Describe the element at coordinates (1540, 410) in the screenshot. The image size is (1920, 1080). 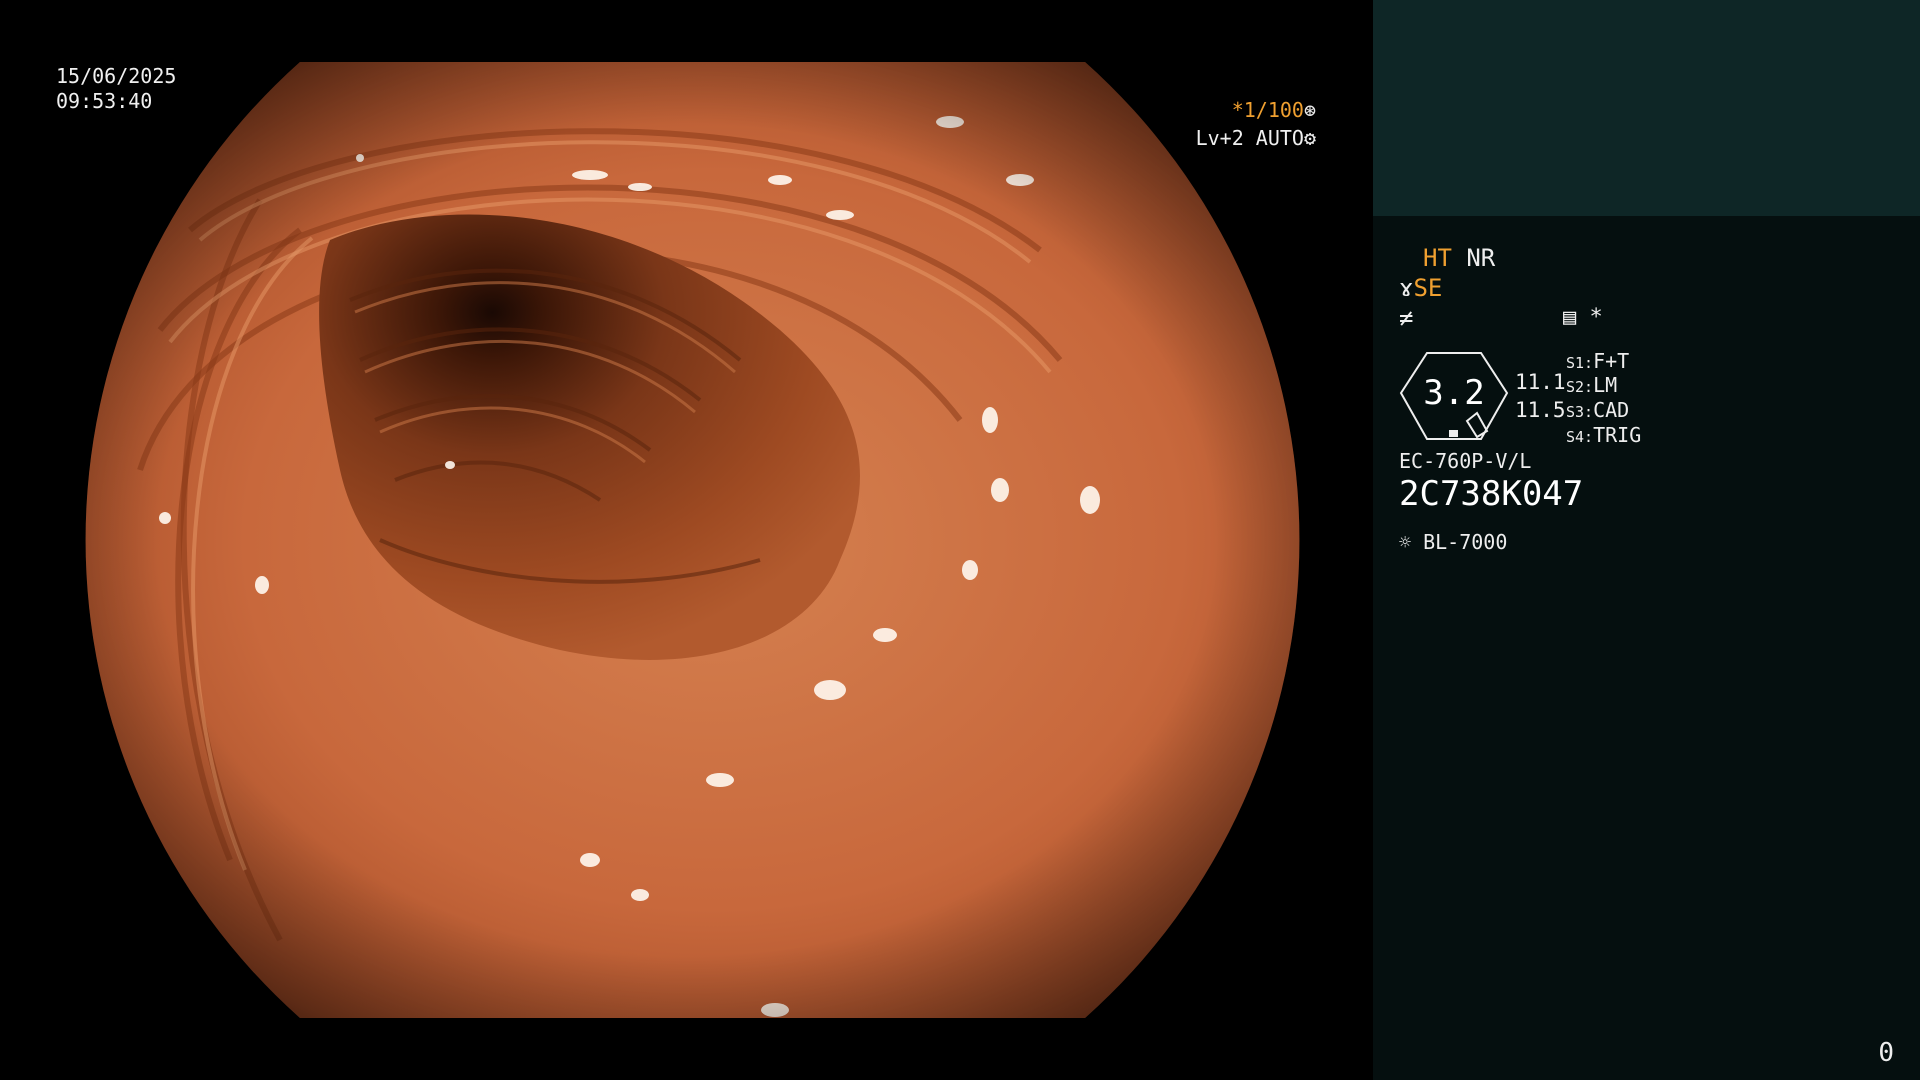
I see `level-value-2: 11.5` at that location.